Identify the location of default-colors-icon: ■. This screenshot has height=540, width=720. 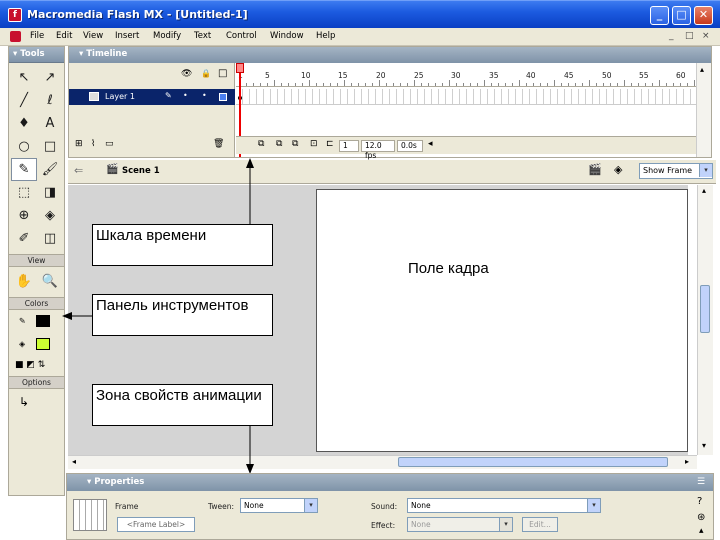
(19, 365).